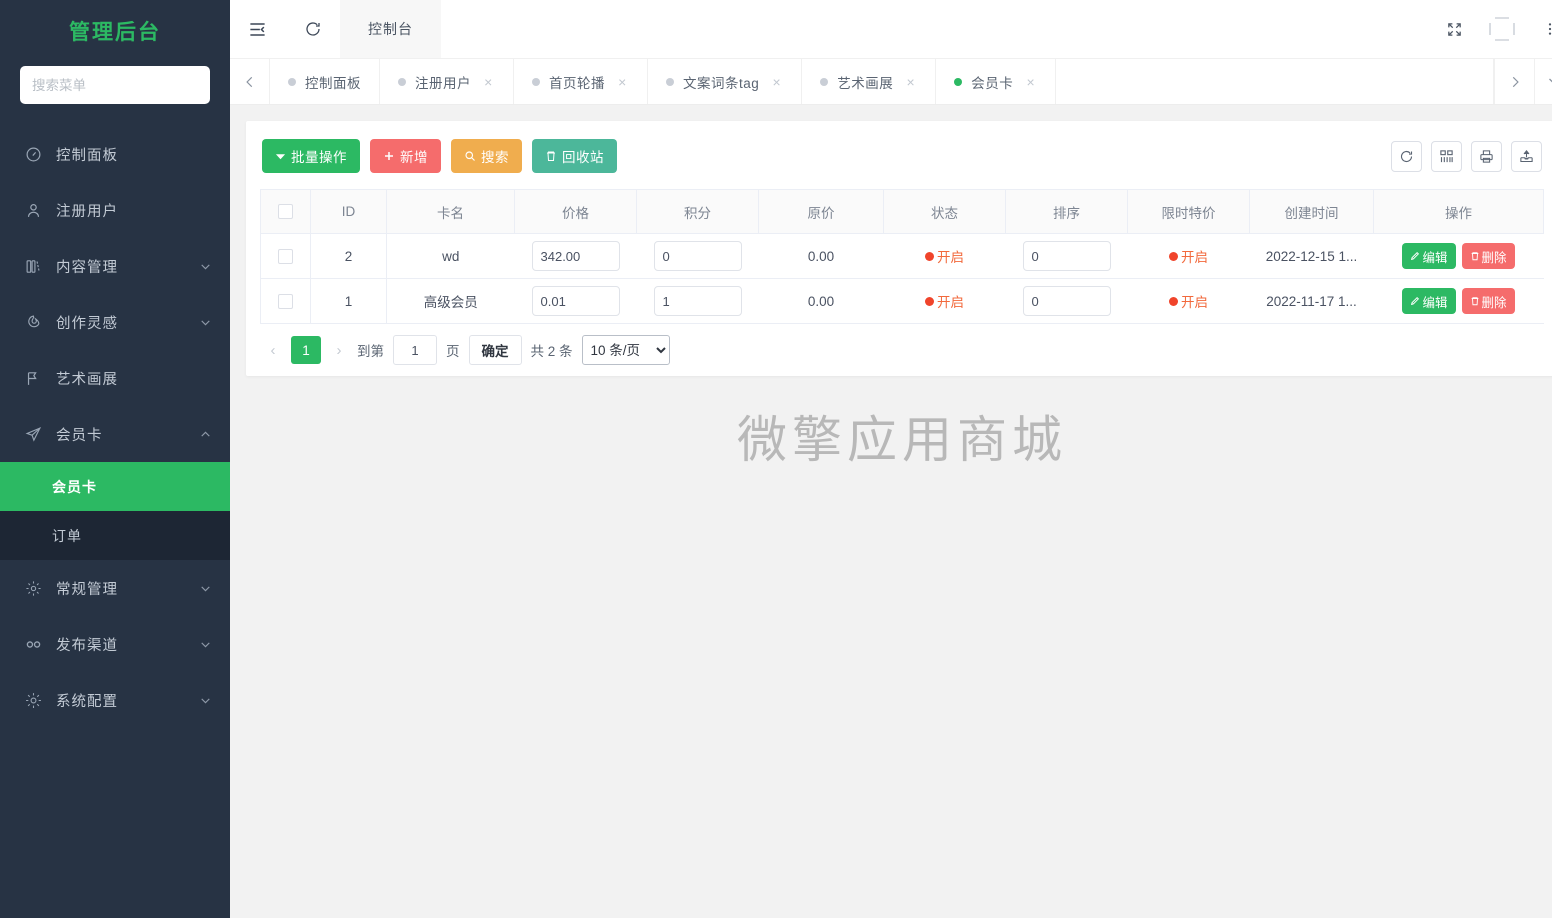 This screenshot has width=1552, height=918. What do you see at coordinates (312, 29) in the screenshot?
I see `refresh-icon` at bounding box center [312, 29].